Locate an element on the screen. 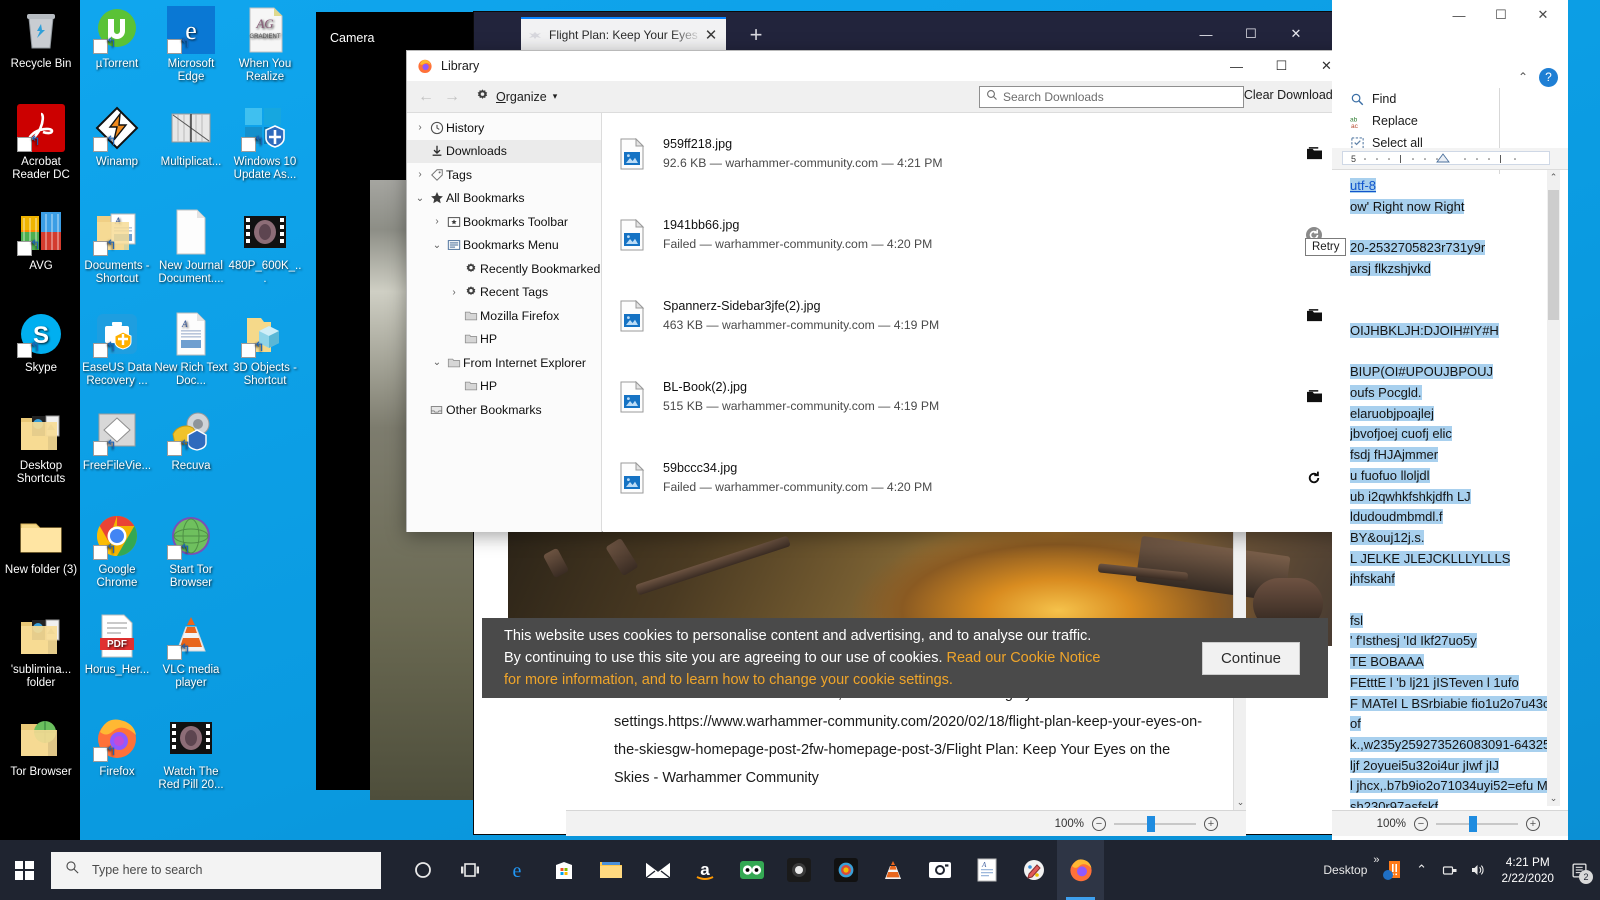 The height and width of the screenshot is (900, 1600). scroll-down-icon: ⌄ is located at coordinates (1240, 802).